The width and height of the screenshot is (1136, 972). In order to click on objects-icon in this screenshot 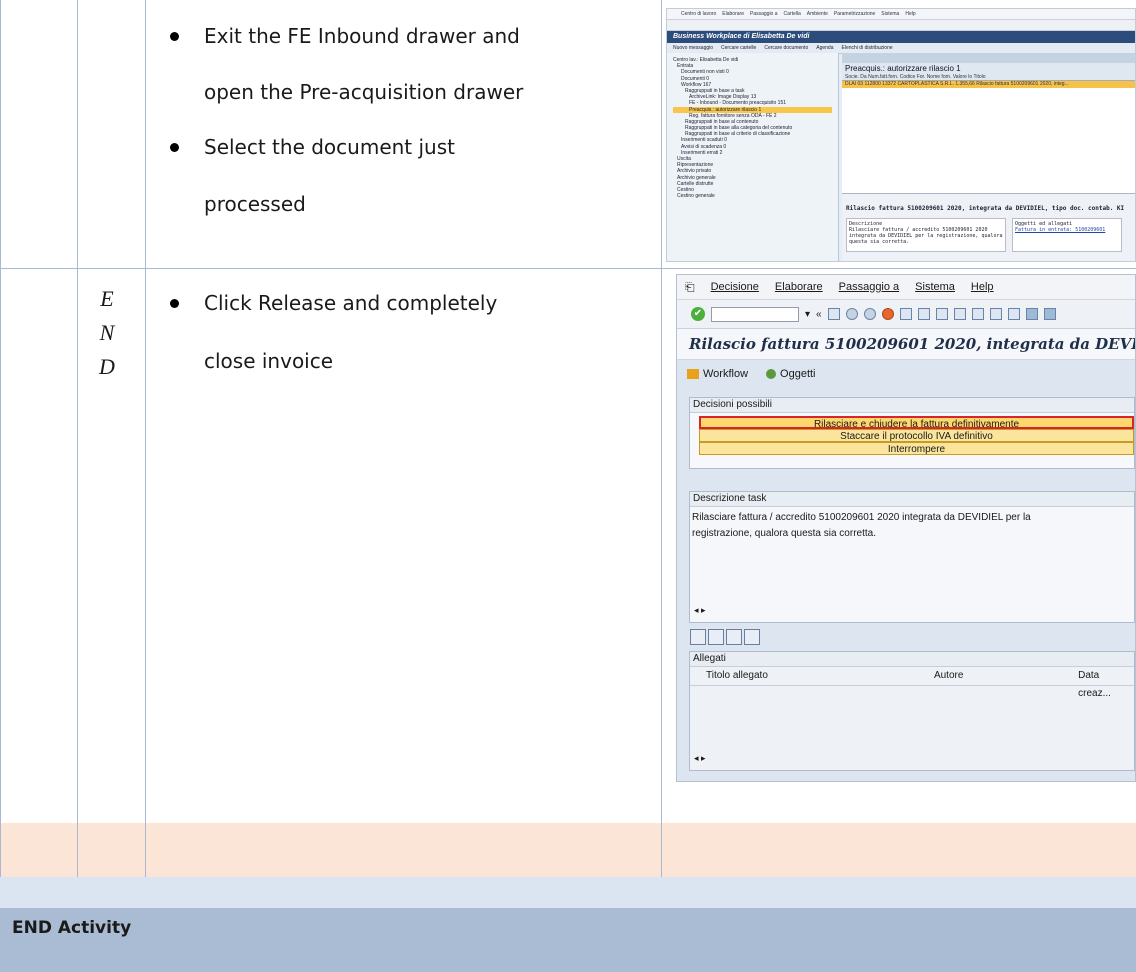, I will do `click(771, 374)`.